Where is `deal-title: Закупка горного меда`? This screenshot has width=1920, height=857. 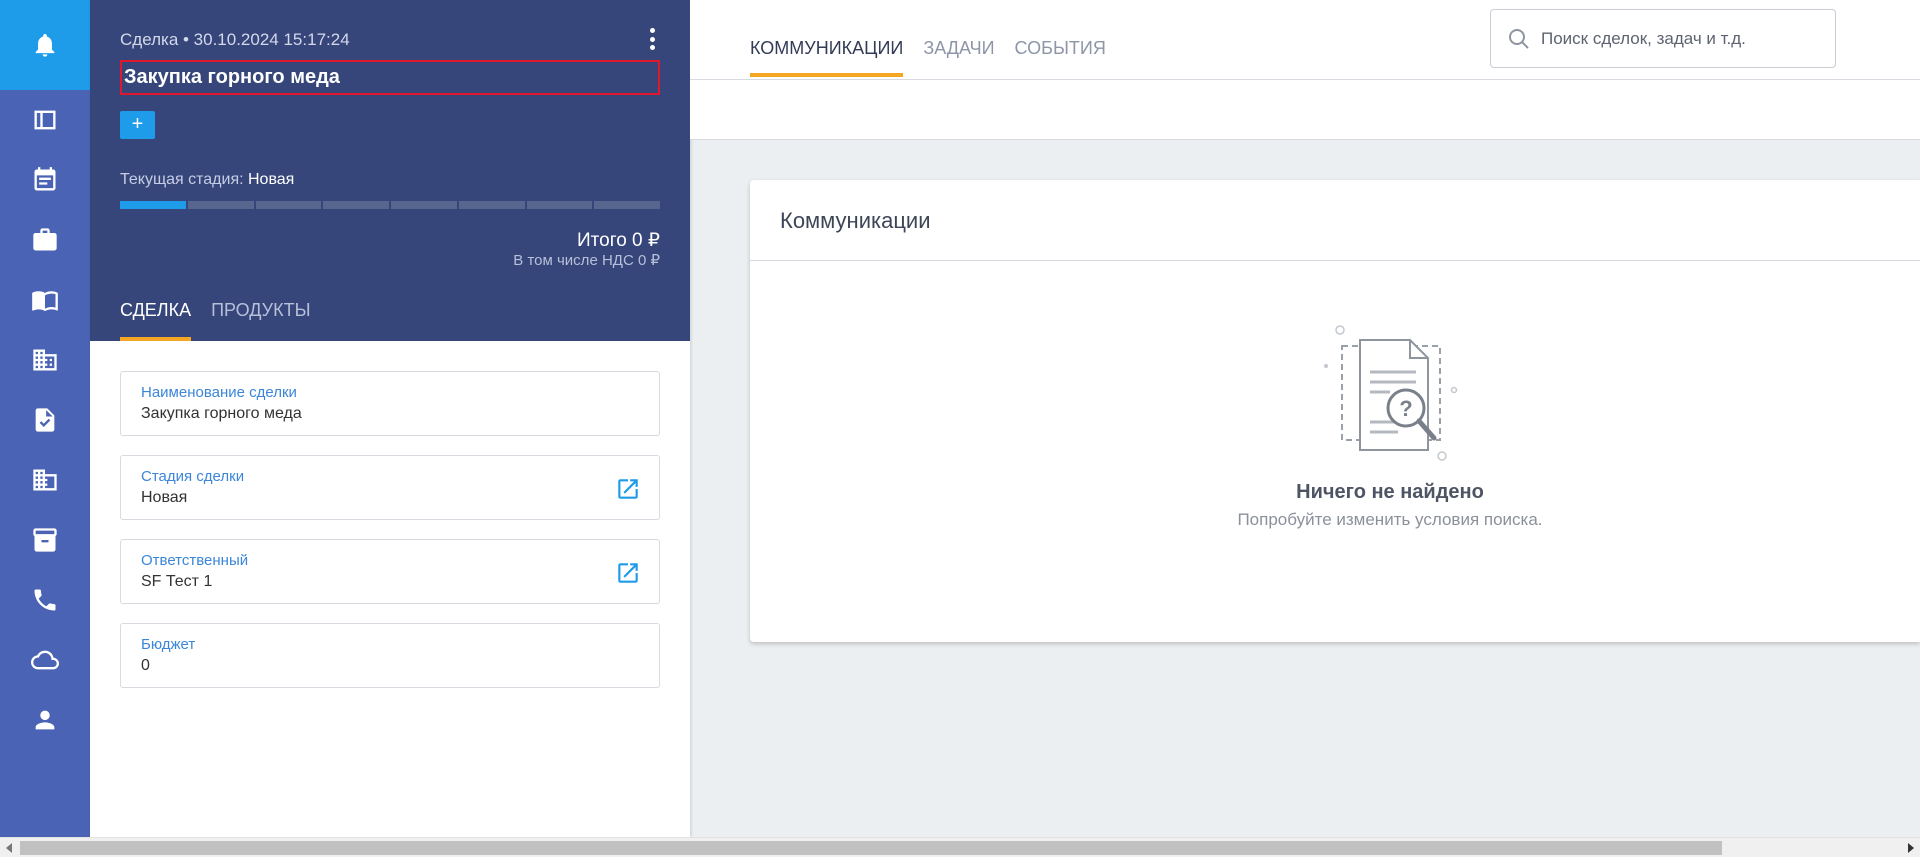
deal-title: Закупка горного меда is located at coordinates (390, 77).